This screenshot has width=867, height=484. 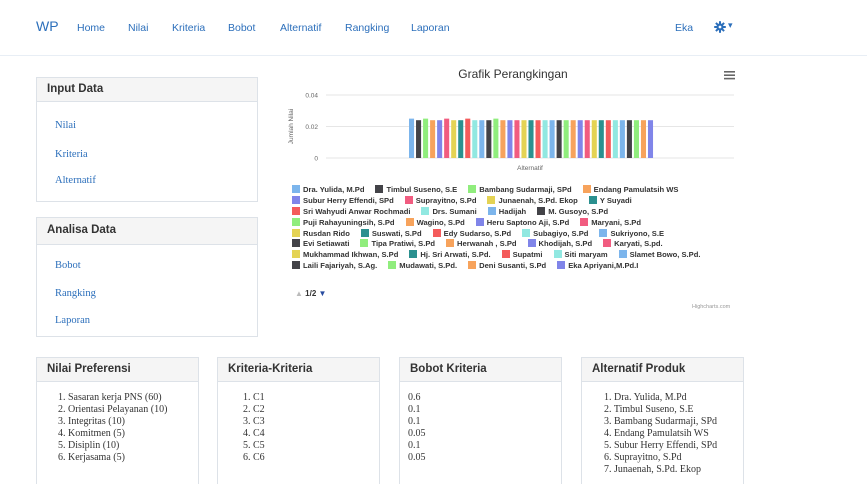 I want to click on pager-up-icon: ▲, so click(x=299, y=293).